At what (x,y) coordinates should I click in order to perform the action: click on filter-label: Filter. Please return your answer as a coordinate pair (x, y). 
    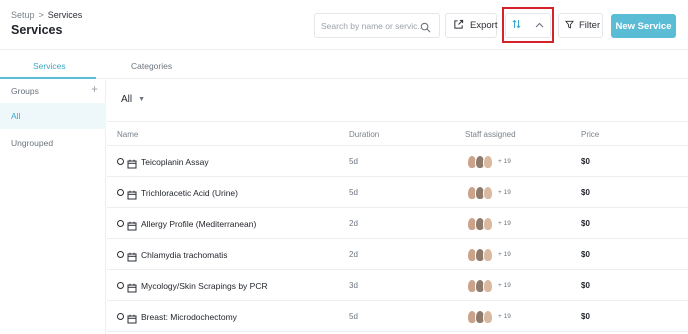
    Looking at the image, I should click on (590, 25).